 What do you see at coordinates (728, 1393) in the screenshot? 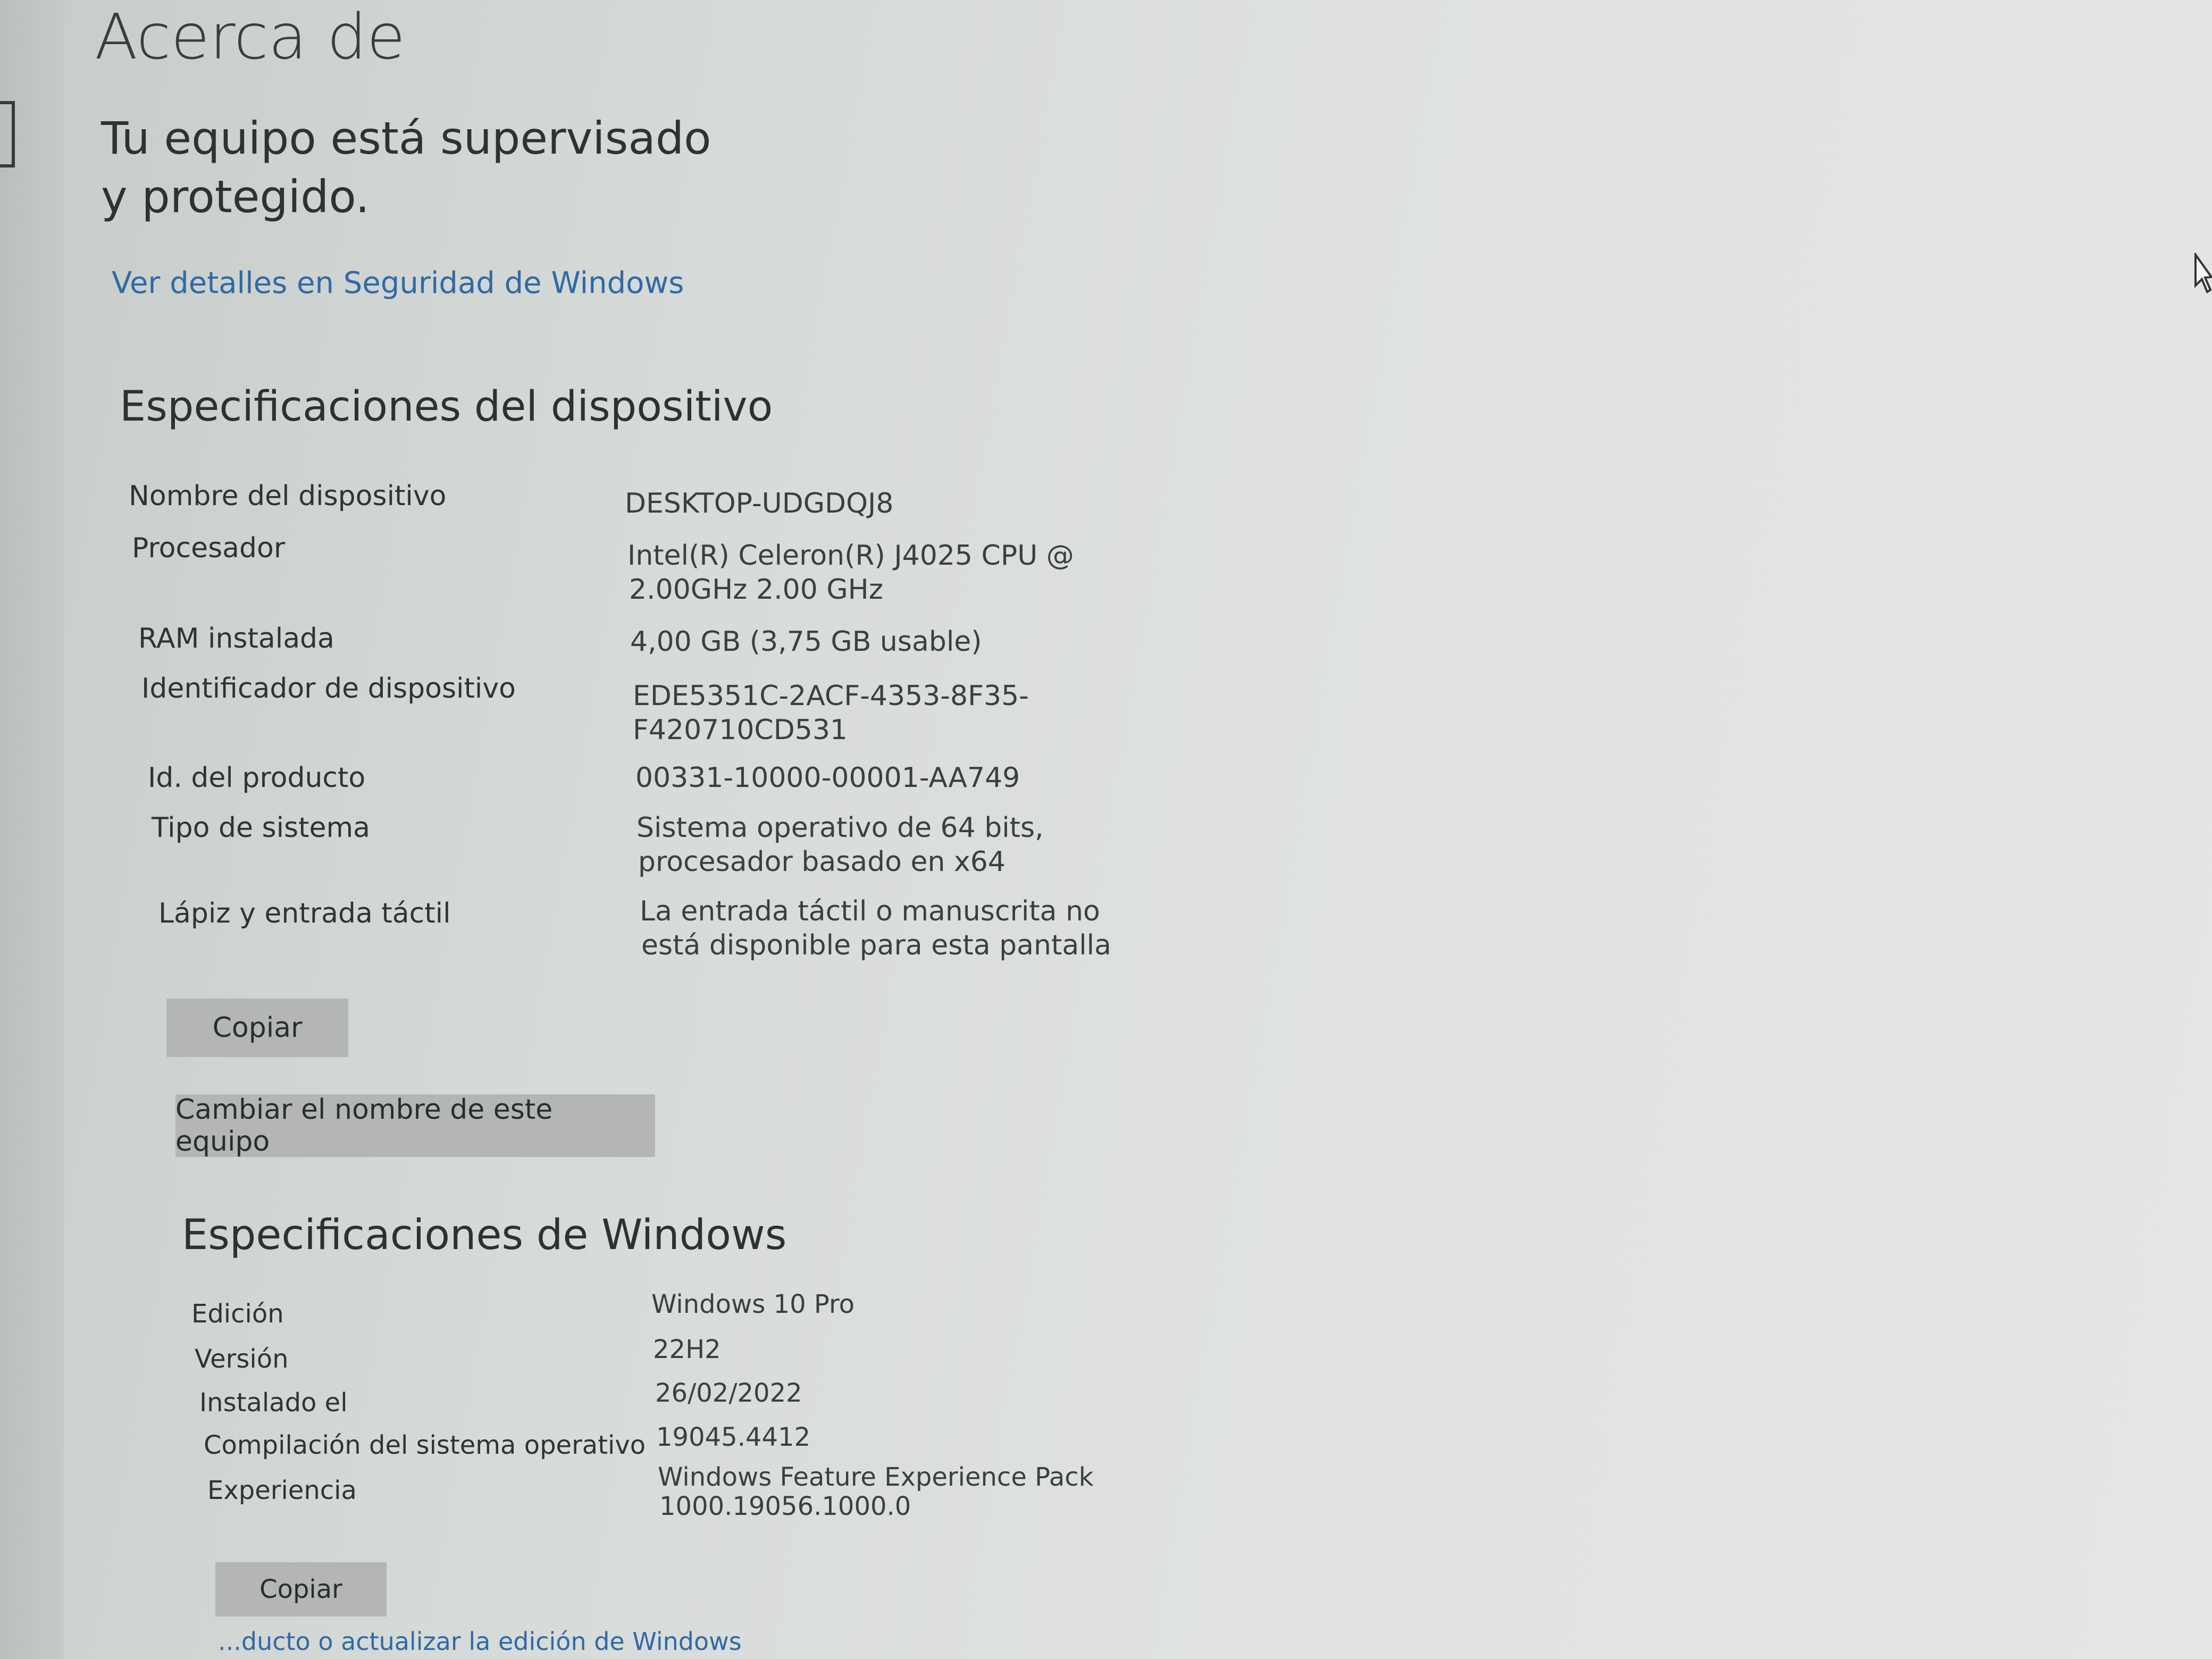
I see `spec-value: 26/02/2022` at bounding box center [728, 1393].